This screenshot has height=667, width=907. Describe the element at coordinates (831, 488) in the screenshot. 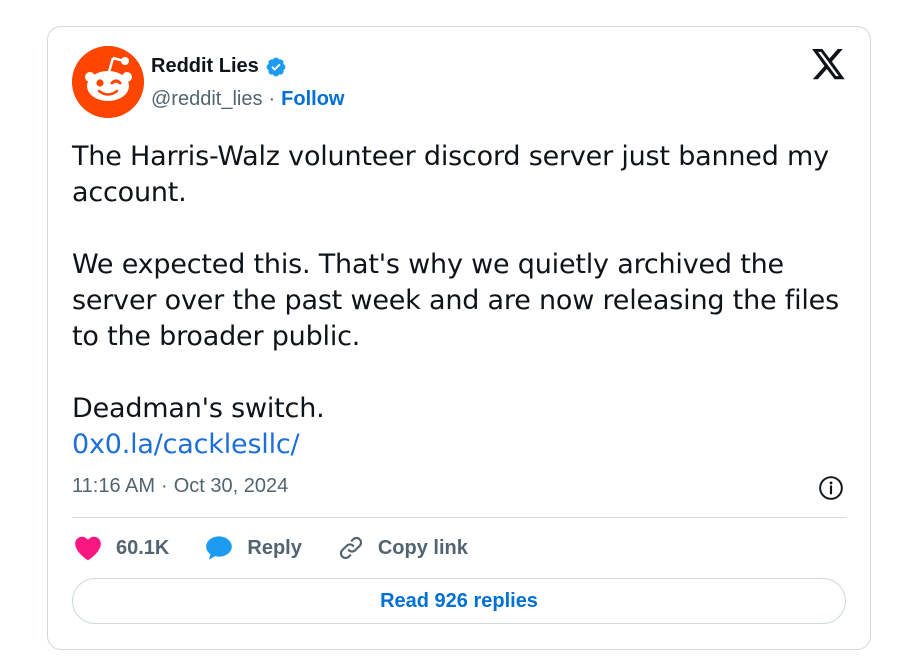

I see `info-icon` at that location.